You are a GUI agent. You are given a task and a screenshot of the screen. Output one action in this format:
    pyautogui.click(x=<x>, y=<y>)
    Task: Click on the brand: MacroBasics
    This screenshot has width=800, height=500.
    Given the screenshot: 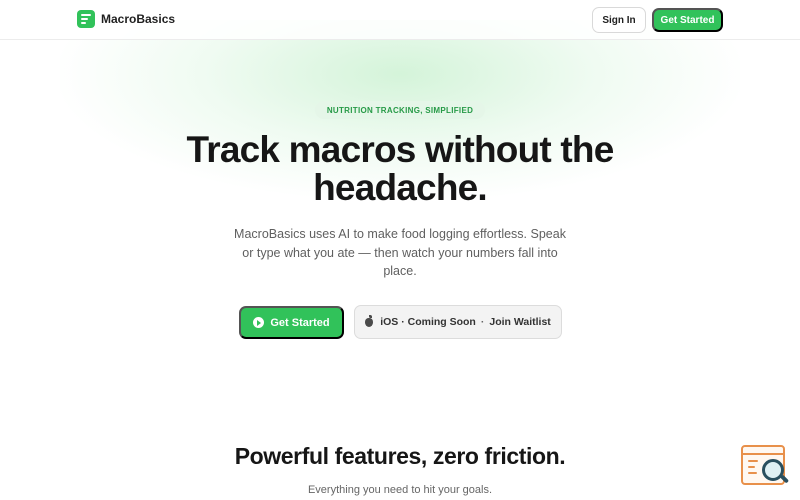 What is the action you would take?
    pyautogui.click(x=126, y=19)
    